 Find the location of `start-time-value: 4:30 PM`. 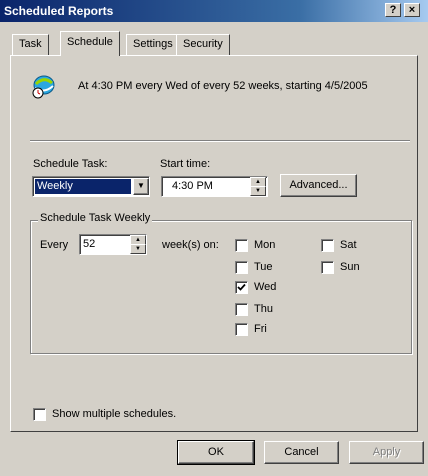

start-time-value: 4:30 PM is located at coordinates (192, 186).